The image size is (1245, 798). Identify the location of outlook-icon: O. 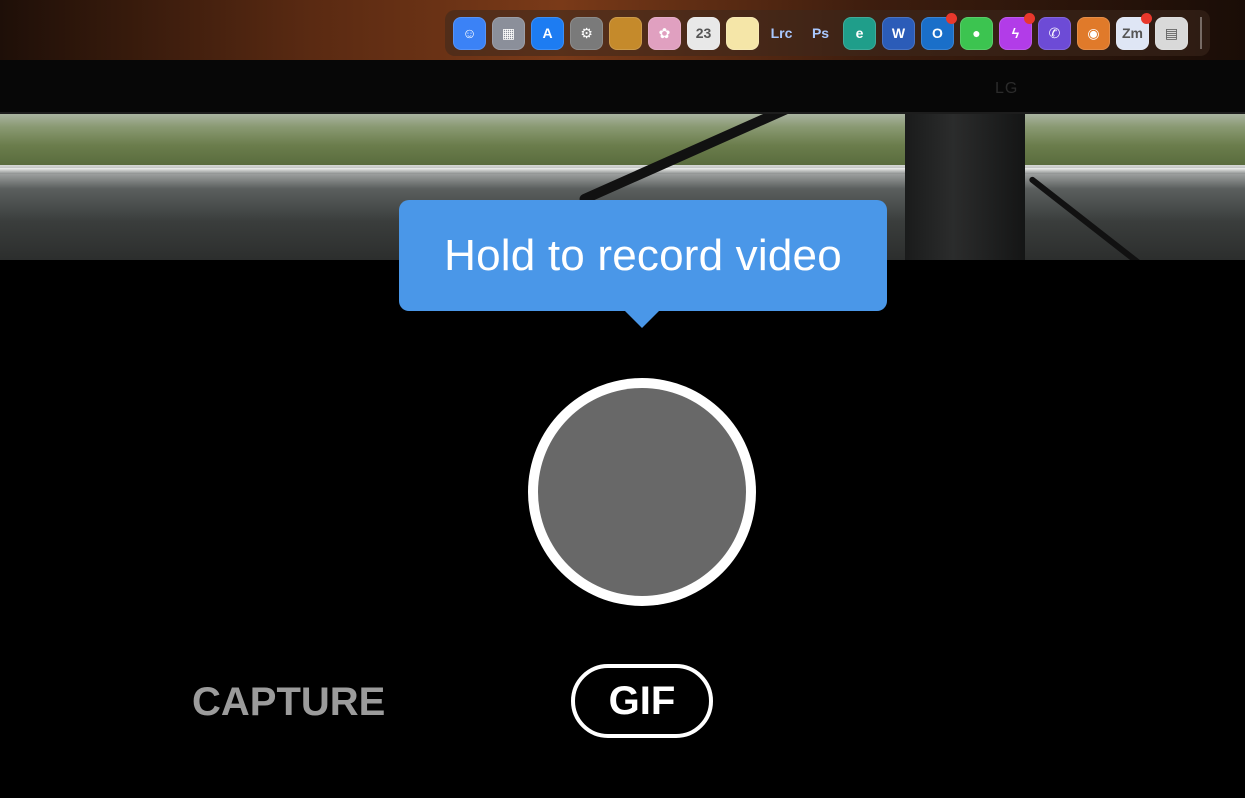
(939, 31).